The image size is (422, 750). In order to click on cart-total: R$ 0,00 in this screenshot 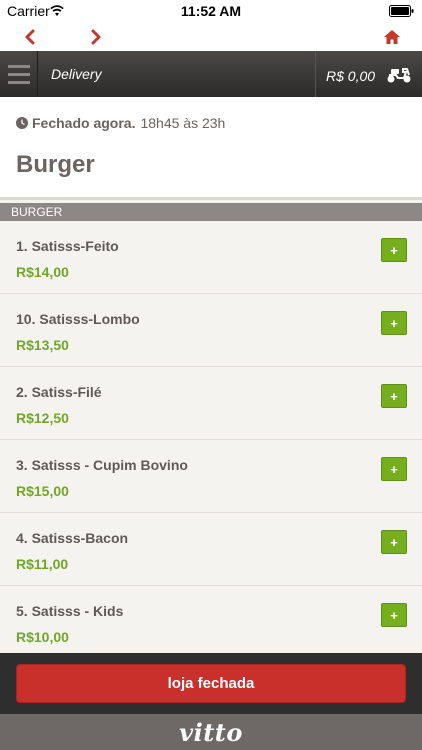, I will do `click(350, 76)`.